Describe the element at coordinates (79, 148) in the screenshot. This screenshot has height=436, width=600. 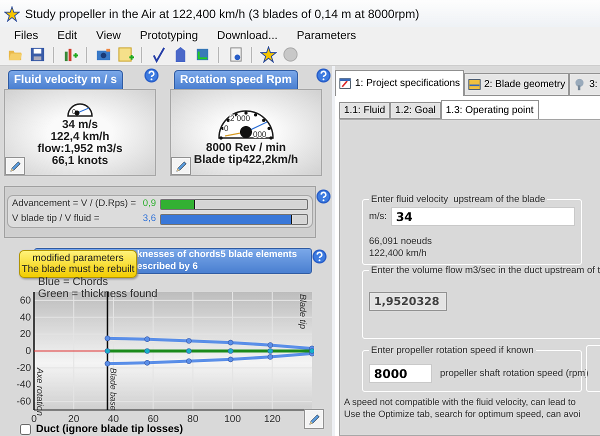
I see `gauge-reading: flow:1,952 m3/s` at that location.